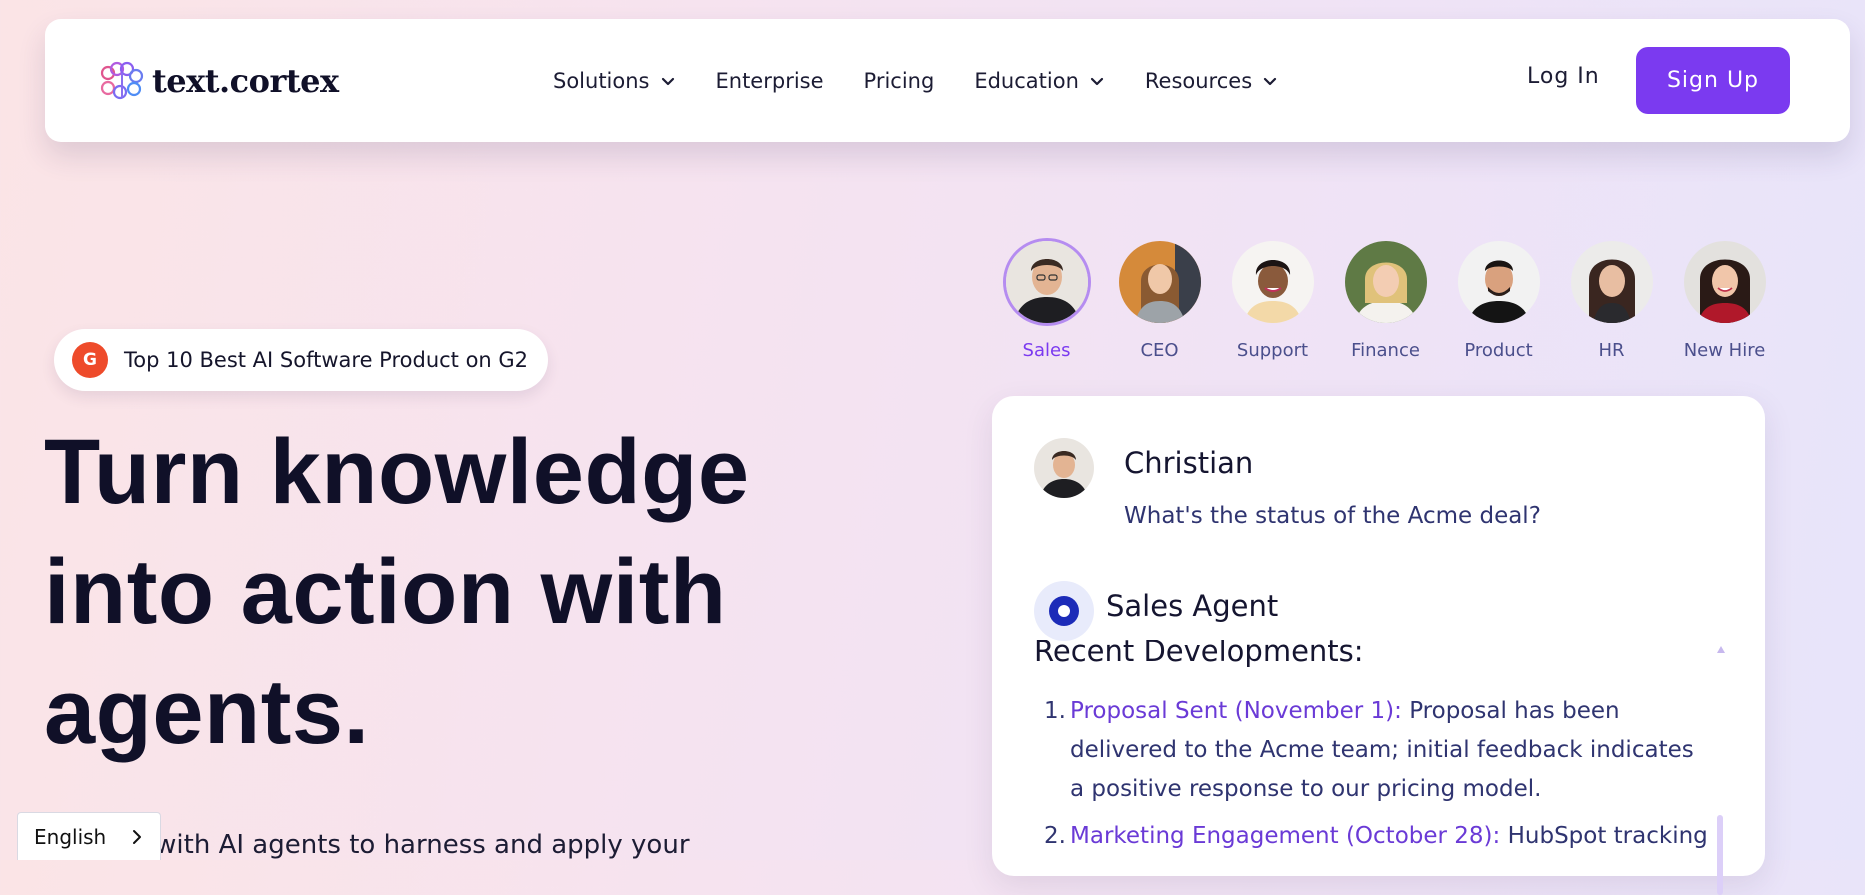  I want to click on nav-item-solutions: Solutions, so click(614, 81).